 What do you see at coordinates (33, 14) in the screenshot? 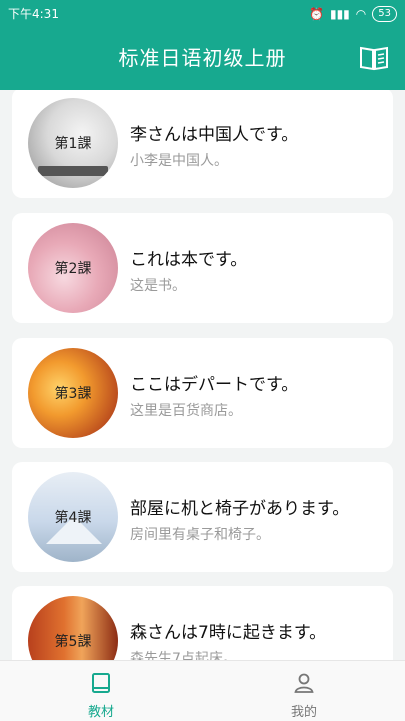
I see `status-time: 下午4:31` at bounding box center [33, 14].